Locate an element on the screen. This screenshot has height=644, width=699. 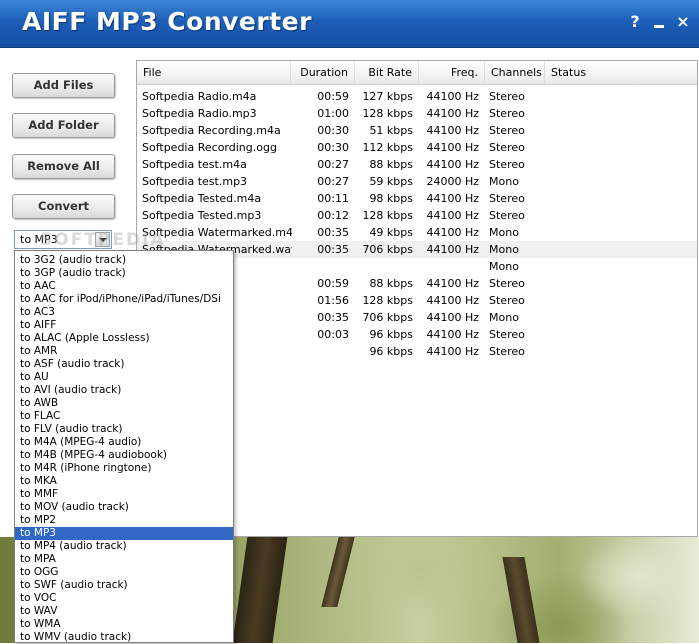
cell-bitrate: 112 kbps is located at coordinates (387, 147).